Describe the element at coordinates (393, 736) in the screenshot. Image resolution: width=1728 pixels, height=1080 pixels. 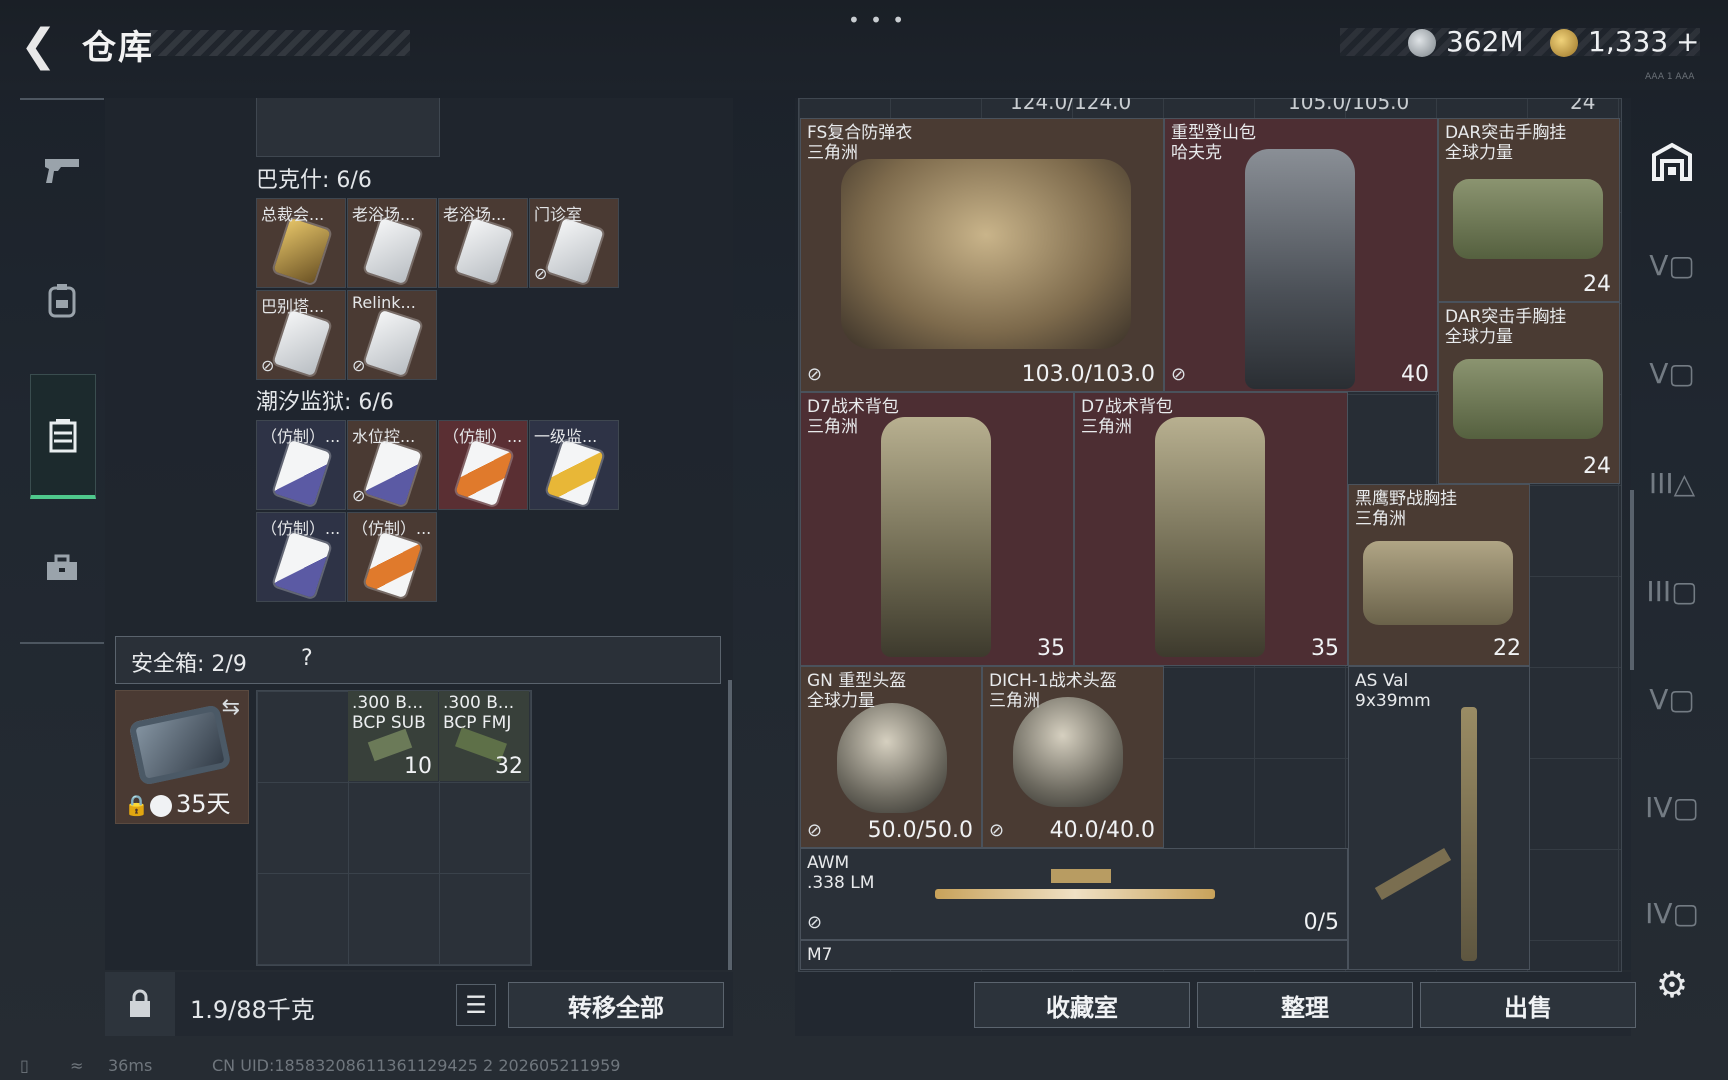
I see `ammo-item-1: .300 B... BCP SUB 10` at that location.